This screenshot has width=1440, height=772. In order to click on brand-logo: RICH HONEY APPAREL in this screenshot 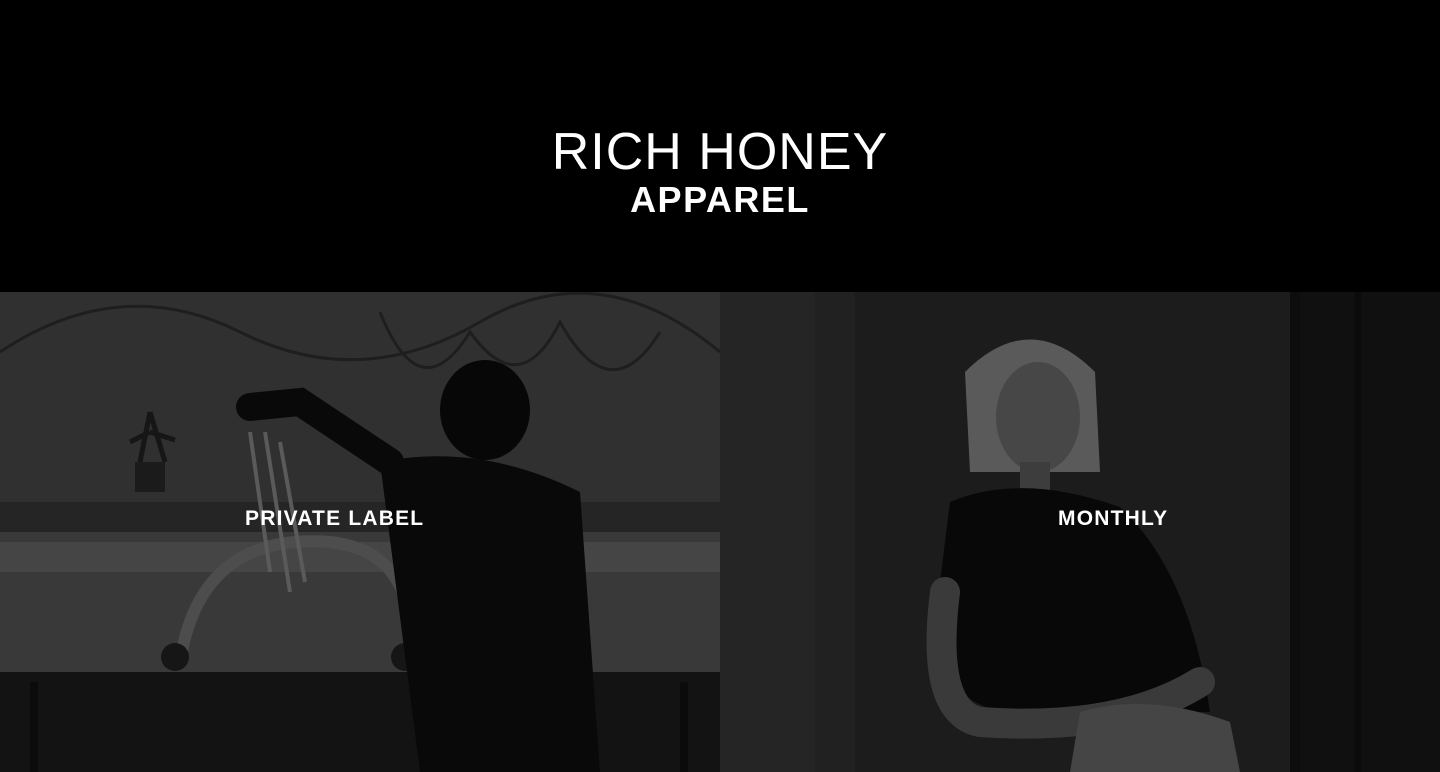, I will do `click(720, 172)`.